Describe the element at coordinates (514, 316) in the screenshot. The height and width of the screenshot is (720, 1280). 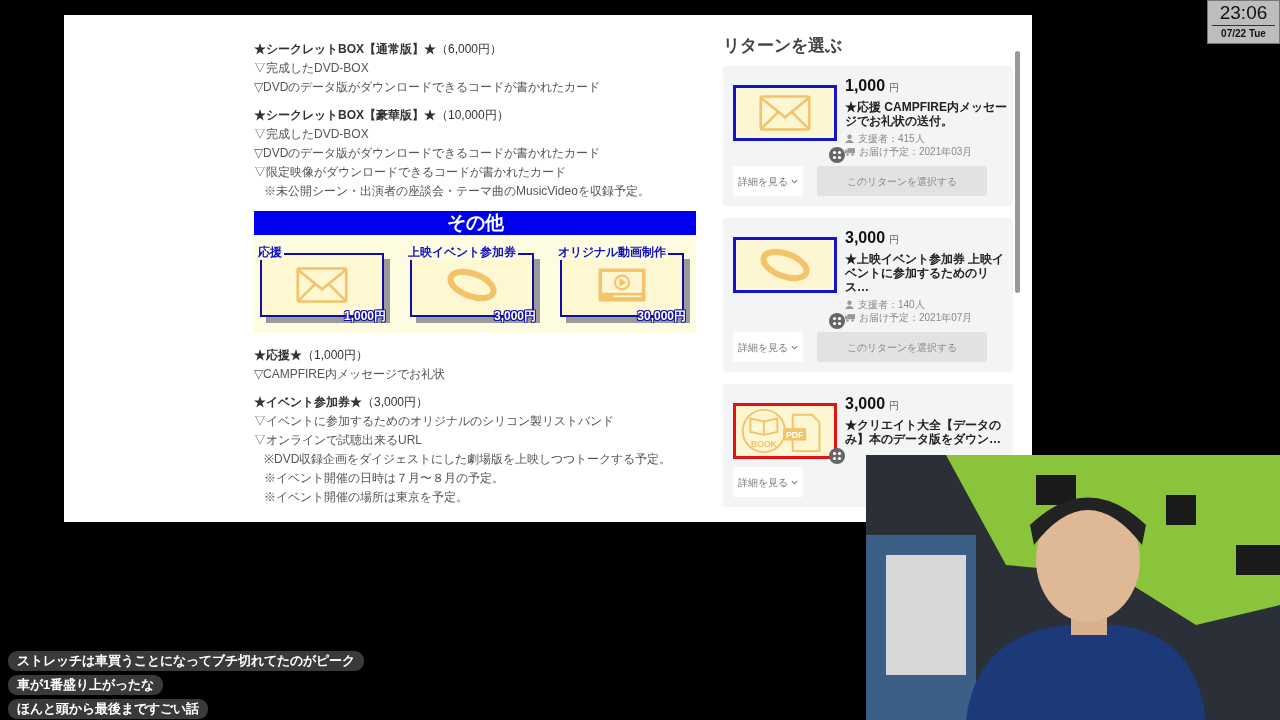
I see `tile-price: 3,000円` at that location.